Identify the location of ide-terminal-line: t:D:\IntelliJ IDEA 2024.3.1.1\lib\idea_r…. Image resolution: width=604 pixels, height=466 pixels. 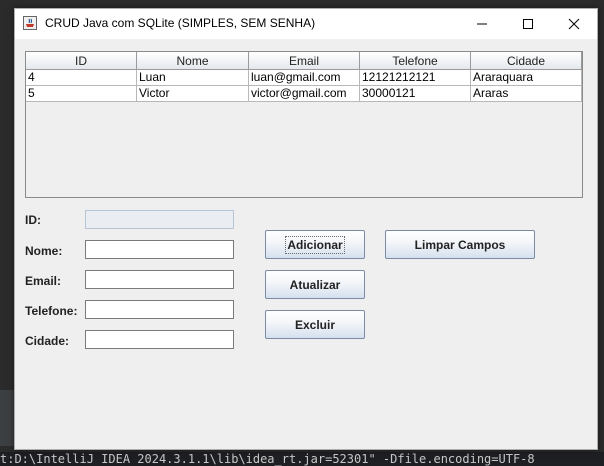
(302, 459).